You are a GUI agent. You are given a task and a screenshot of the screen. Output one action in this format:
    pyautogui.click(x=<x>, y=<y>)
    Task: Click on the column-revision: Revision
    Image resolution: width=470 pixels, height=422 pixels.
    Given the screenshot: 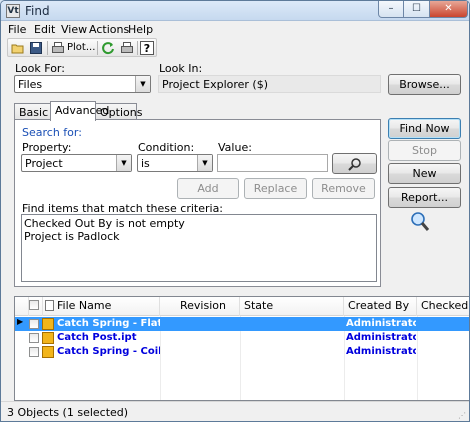 What is the action you would take?
    pyautogui.click(x=200, y=306)
    